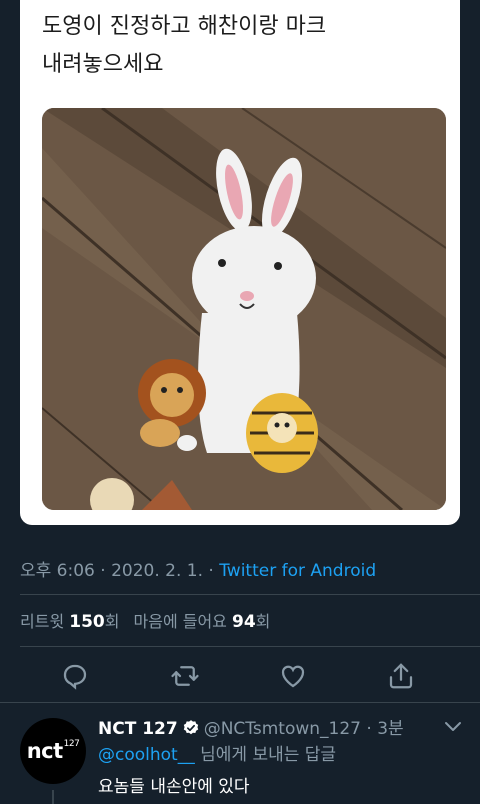  I want to click on reply-handle-time: @NCTsmtown_127 · 3분, so click(303, 729).